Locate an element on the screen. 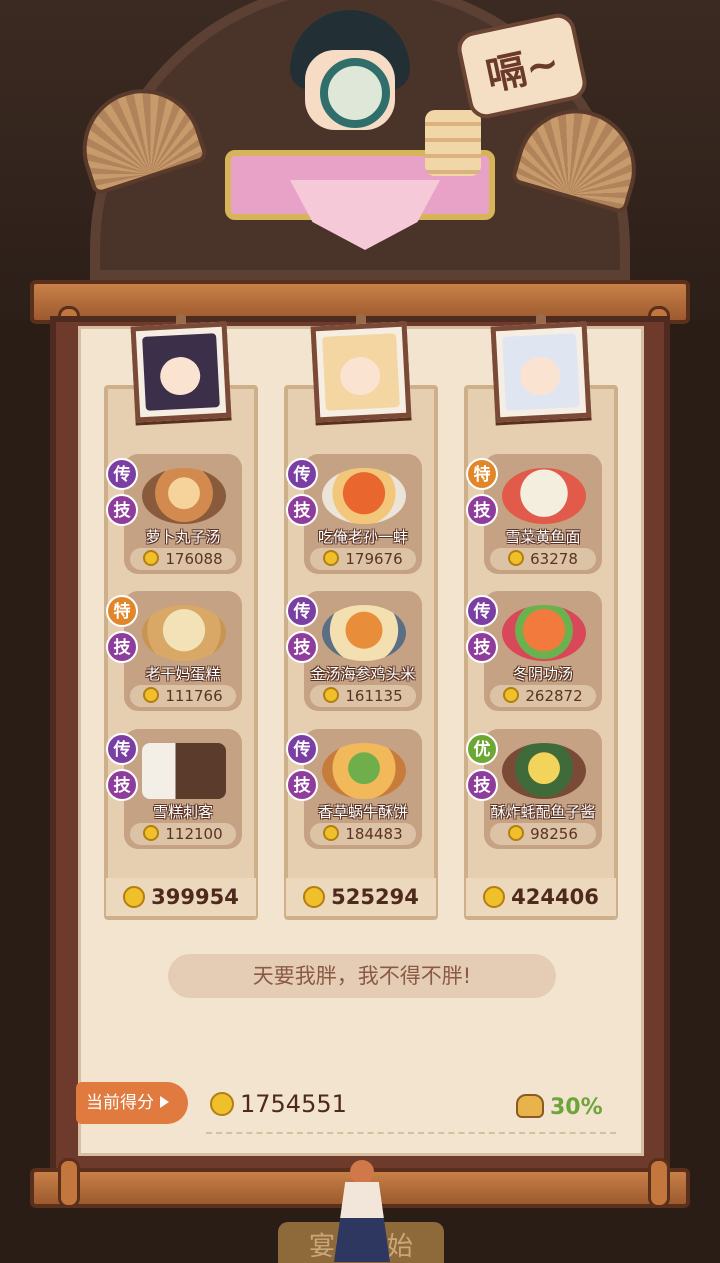  divider is located at coordinates (411, 1133).